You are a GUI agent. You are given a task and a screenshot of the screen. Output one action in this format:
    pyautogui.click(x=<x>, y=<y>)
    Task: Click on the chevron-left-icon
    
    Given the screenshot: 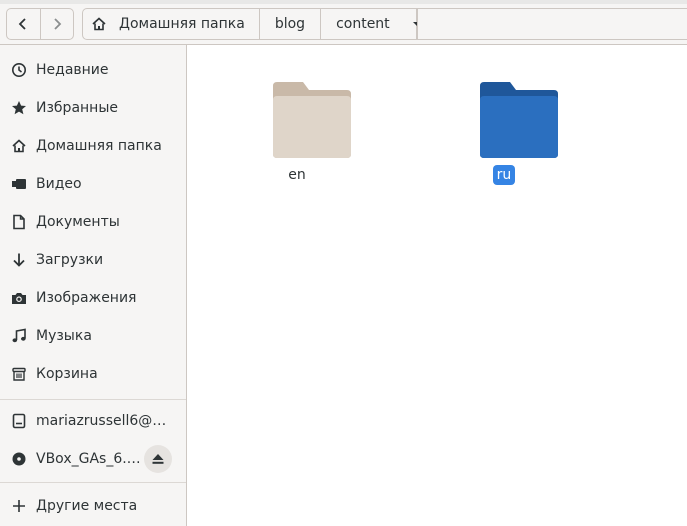 What is the action you would take?
    pyautogui.click(x=22, y=24)
    